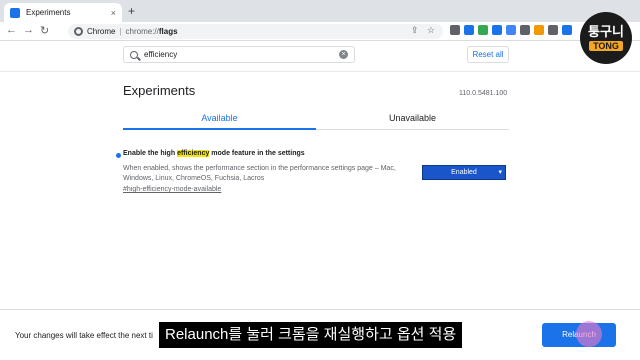  What do you see at coordinates (488, 54) in the screenshot?
I see `reset-all-button: Reset all` at bounding box center [488, 54].